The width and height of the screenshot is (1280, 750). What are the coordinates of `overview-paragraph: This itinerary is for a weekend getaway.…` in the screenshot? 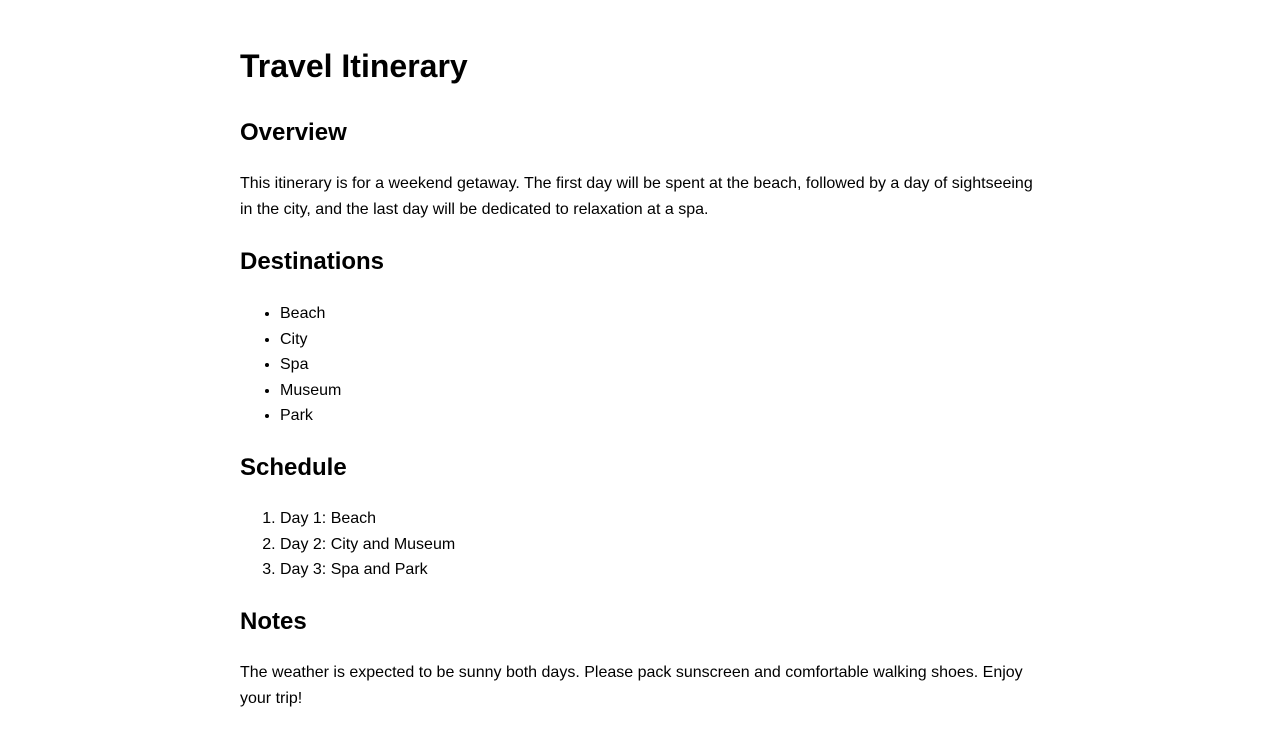 It's located at (636, 196).